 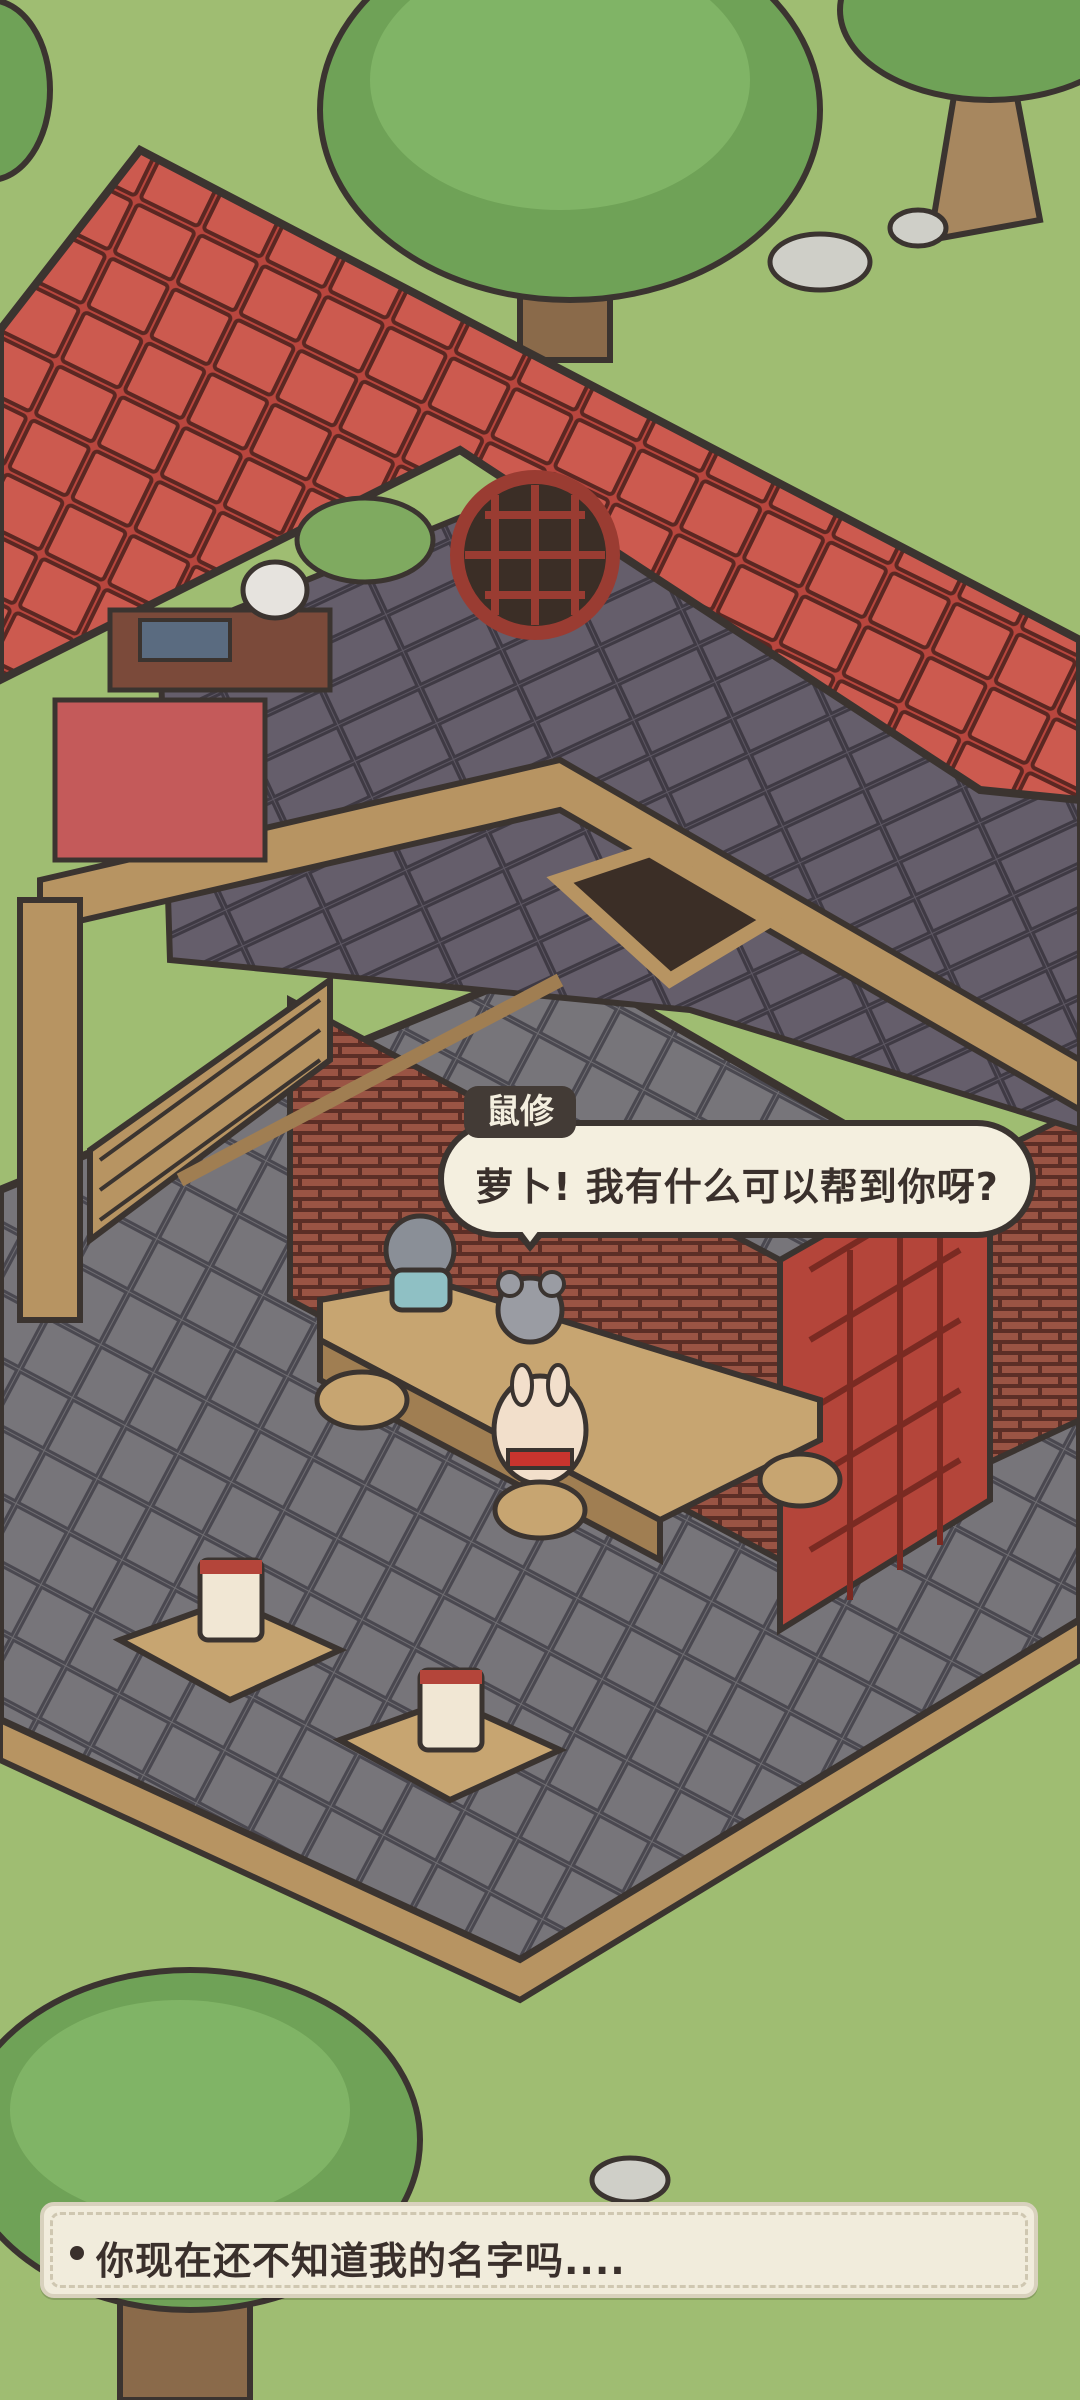 What do you see at coordinates (918, 228) in the screenshot?
I see `rock-small` at bounding box center [918, 228].